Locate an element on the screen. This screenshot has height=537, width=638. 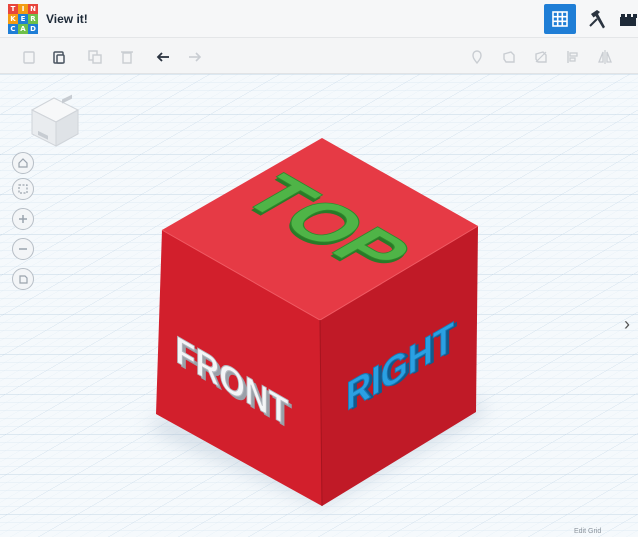
note-icon is located at coordinates (477, 57).